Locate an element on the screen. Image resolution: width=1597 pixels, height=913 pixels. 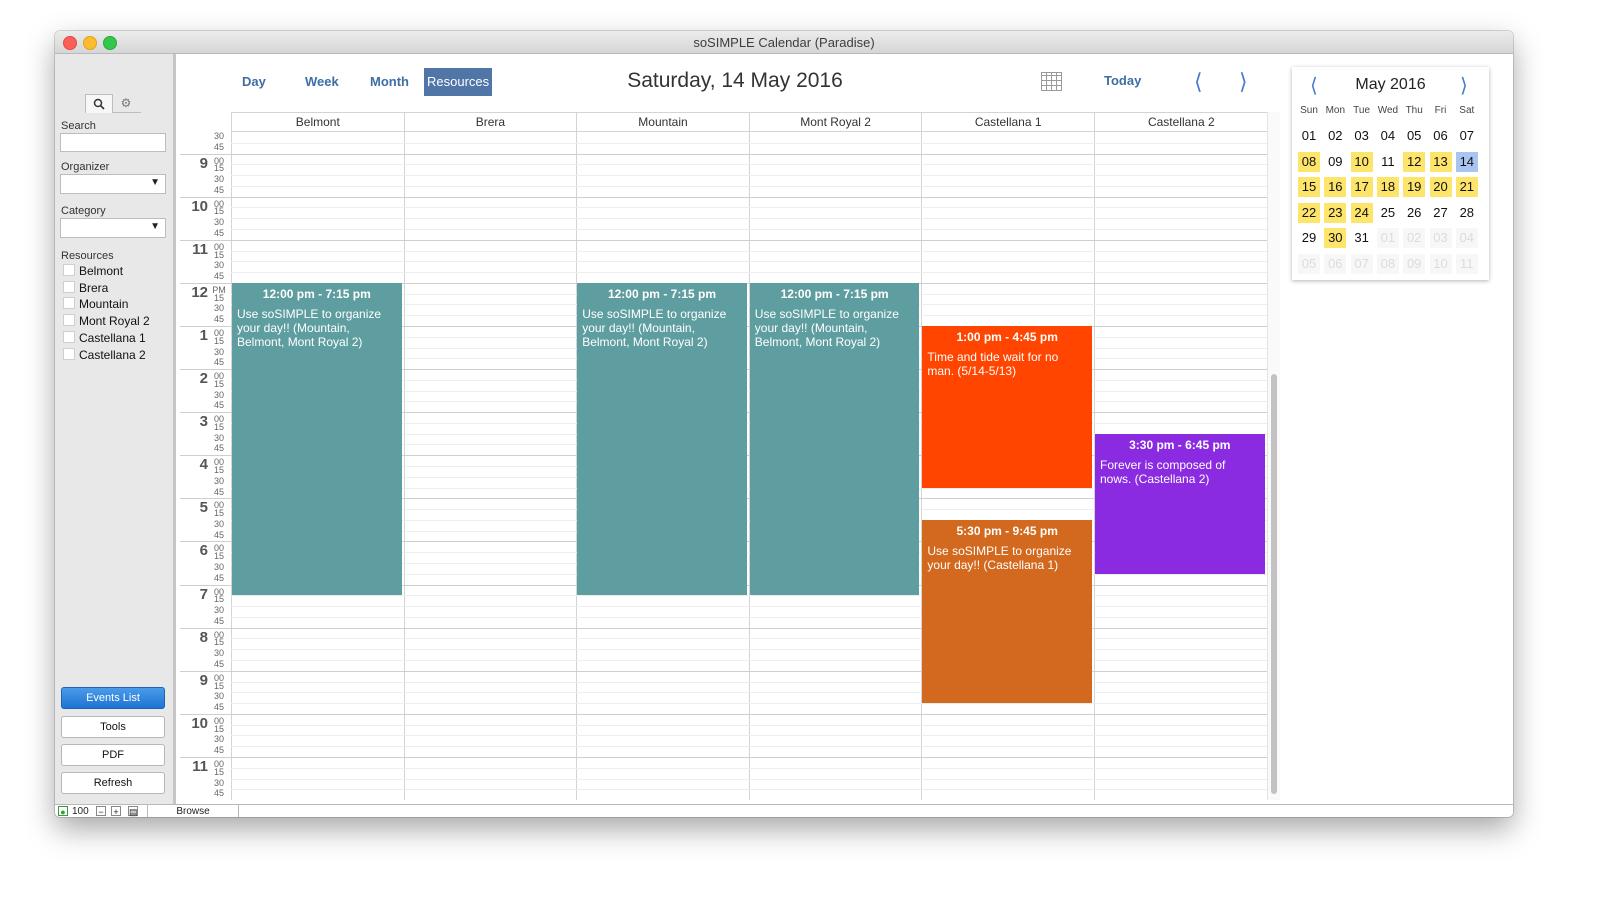
tab-month: Month is located at coordinates (389, 82).